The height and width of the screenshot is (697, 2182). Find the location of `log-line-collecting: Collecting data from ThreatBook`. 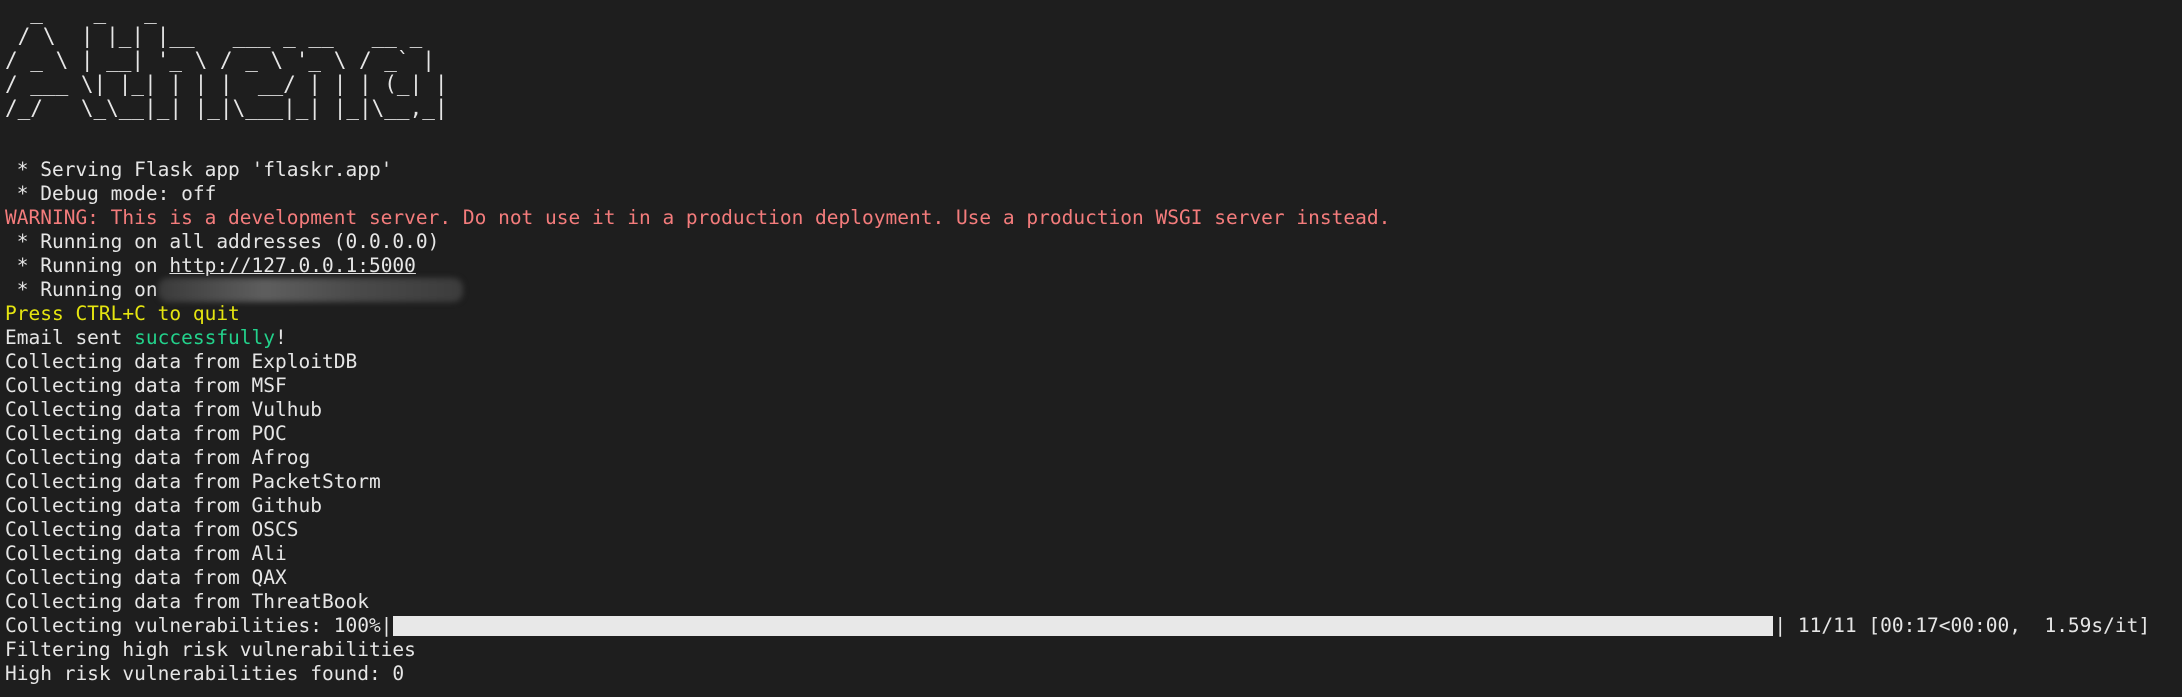

log-line-collecting: Collecting data from ThreatBook is located at coordinates (187, 601).